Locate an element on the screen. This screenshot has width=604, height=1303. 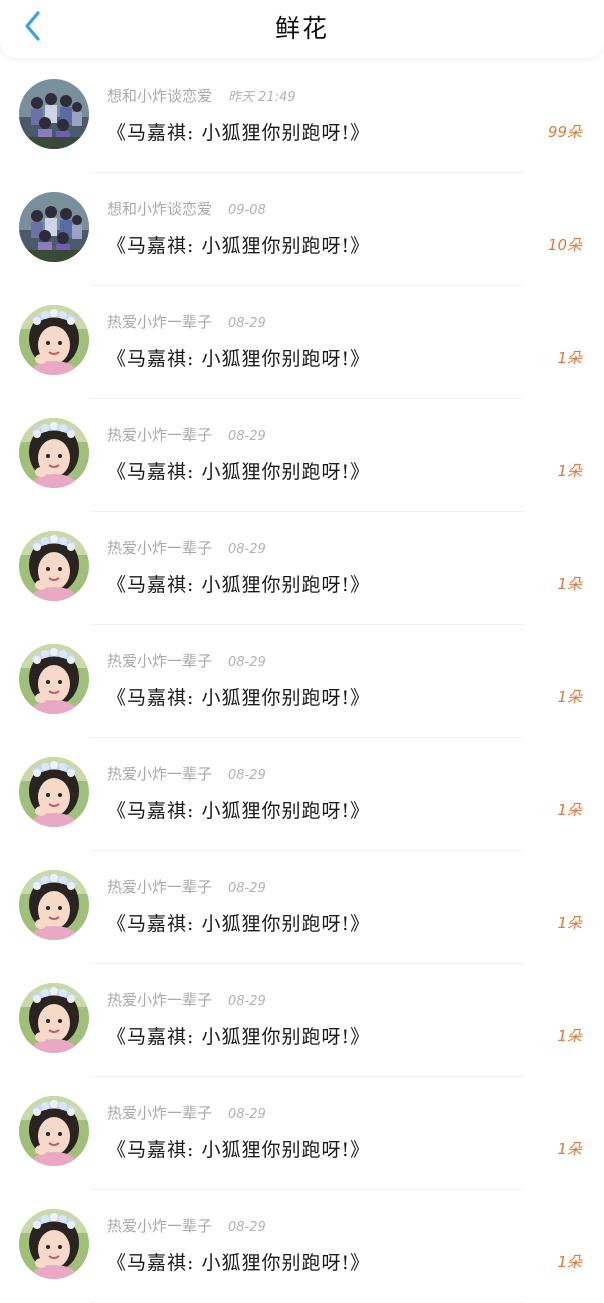
page-title: 鲜花 is located at coordinates (301, 28).